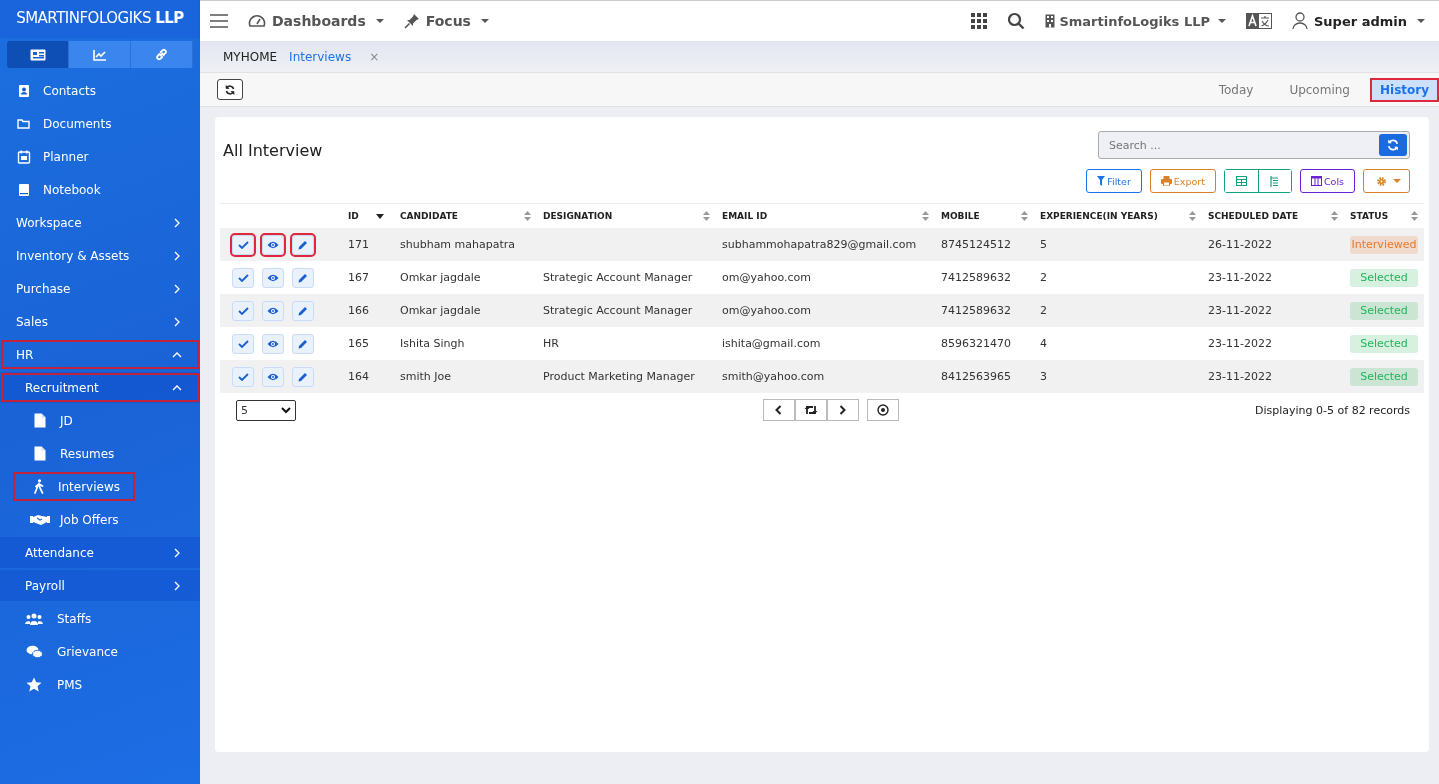 This screenshot has width=1439, height=784. I want to click on search-icon, so click(1016, 21).